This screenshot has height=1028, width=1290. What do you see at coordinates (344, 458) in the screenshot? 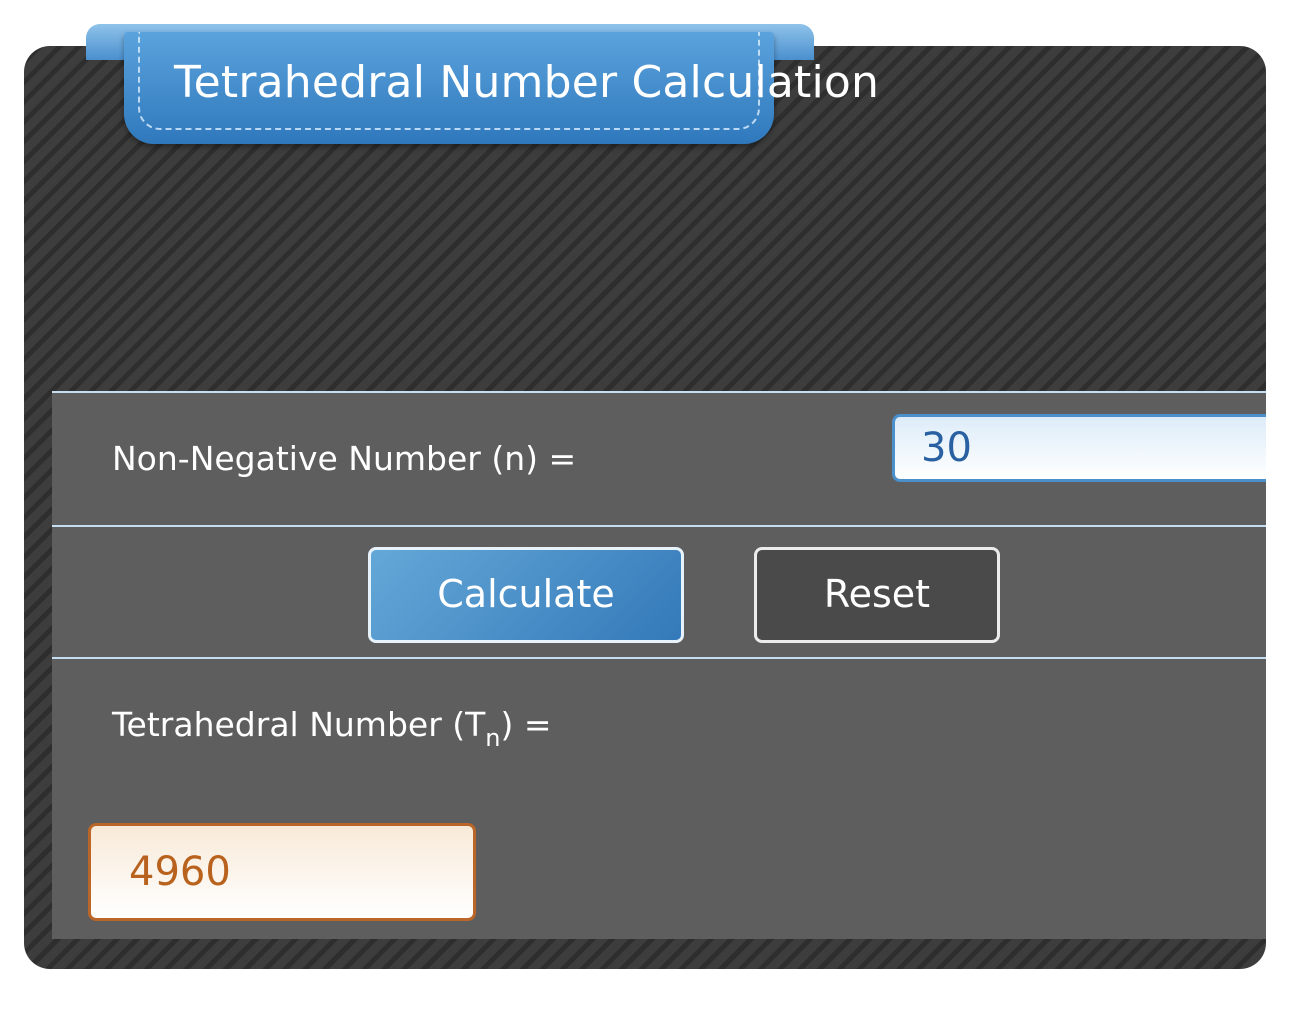
I see `input-label: Non-Negative Number (n) =` at bounding box center [344, 458].